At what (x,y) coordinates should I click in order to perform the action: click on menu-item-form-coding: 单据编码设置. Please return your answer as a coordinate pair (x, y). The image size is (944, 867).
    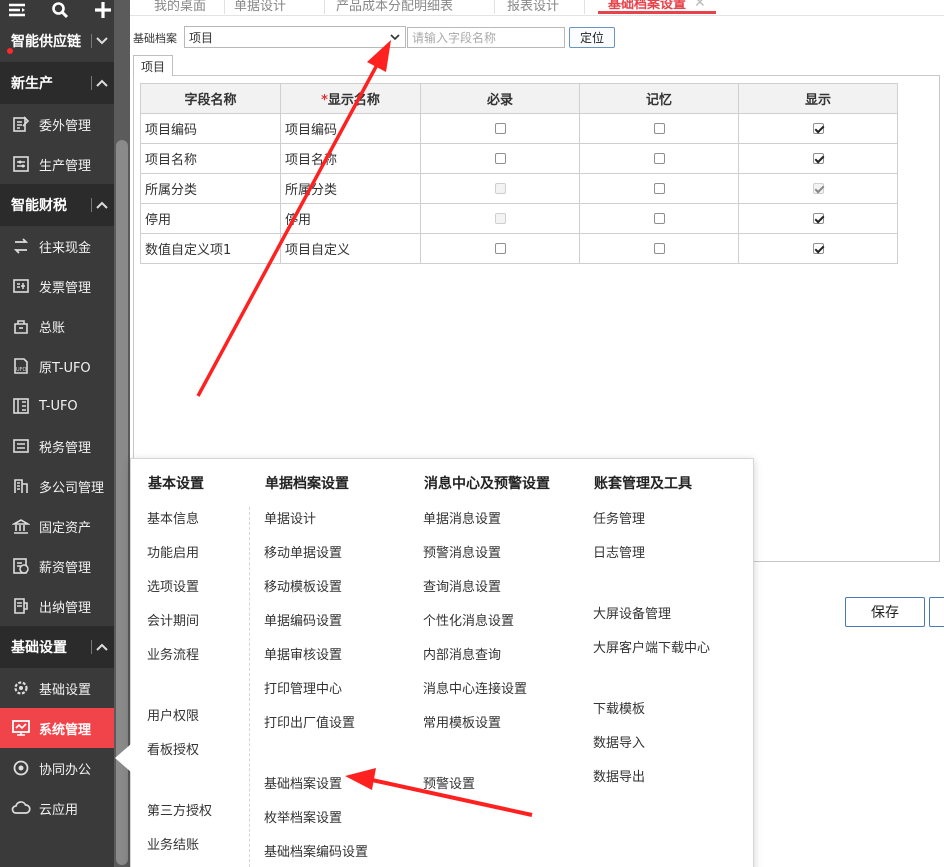
    Looking at the image, I should click on (303, 619).